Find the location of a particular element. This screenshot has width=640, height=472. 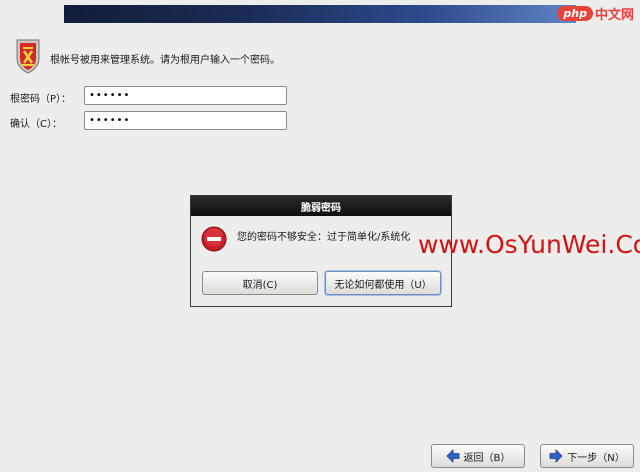

use-anyway-button-label: 无论如何都使用（U） is located at coordinates (383, 285).